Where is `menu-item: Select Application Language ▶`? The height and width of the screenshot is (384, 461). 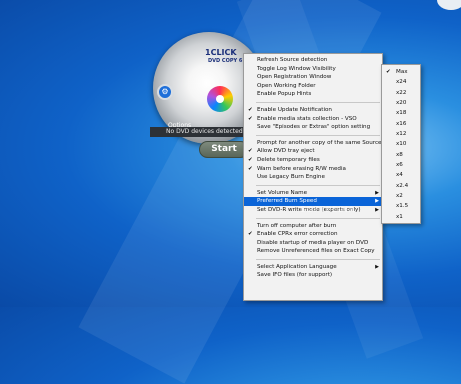
menu-item: Select Application Language ▶ is located at coordinates (313, 267).